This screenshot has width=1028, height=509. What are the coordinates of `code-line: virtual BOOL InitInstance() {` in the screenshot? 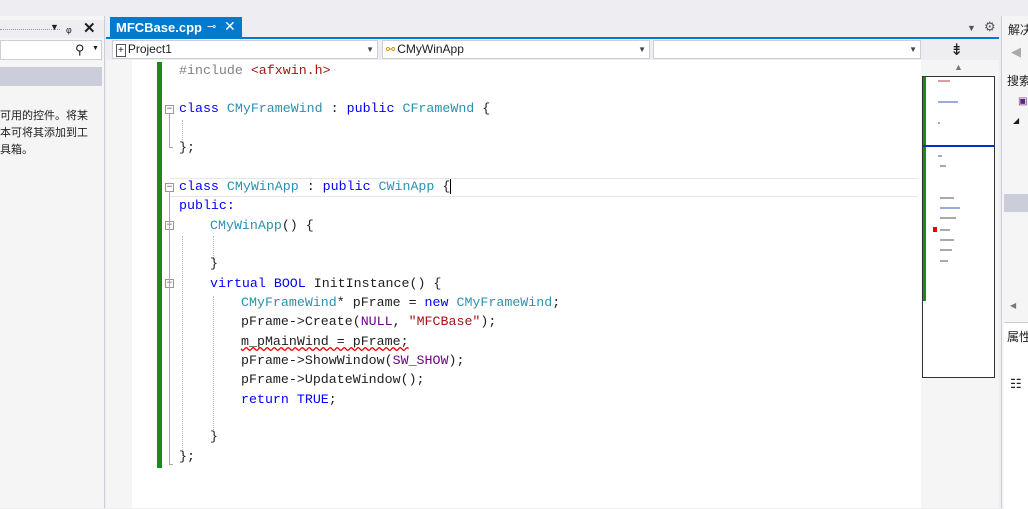 It's located at (325, 283).